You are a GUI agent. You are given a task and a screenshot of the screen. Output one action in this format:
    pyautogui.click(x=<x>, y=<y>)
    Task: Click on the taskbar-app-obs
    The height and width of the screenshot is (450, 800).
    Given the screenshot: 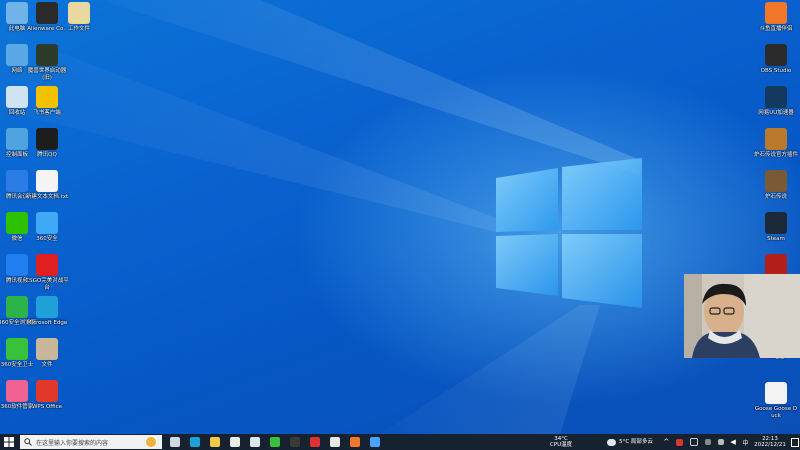 What is the action you would take?
    pyautogui.click(x=295, y=442)
    